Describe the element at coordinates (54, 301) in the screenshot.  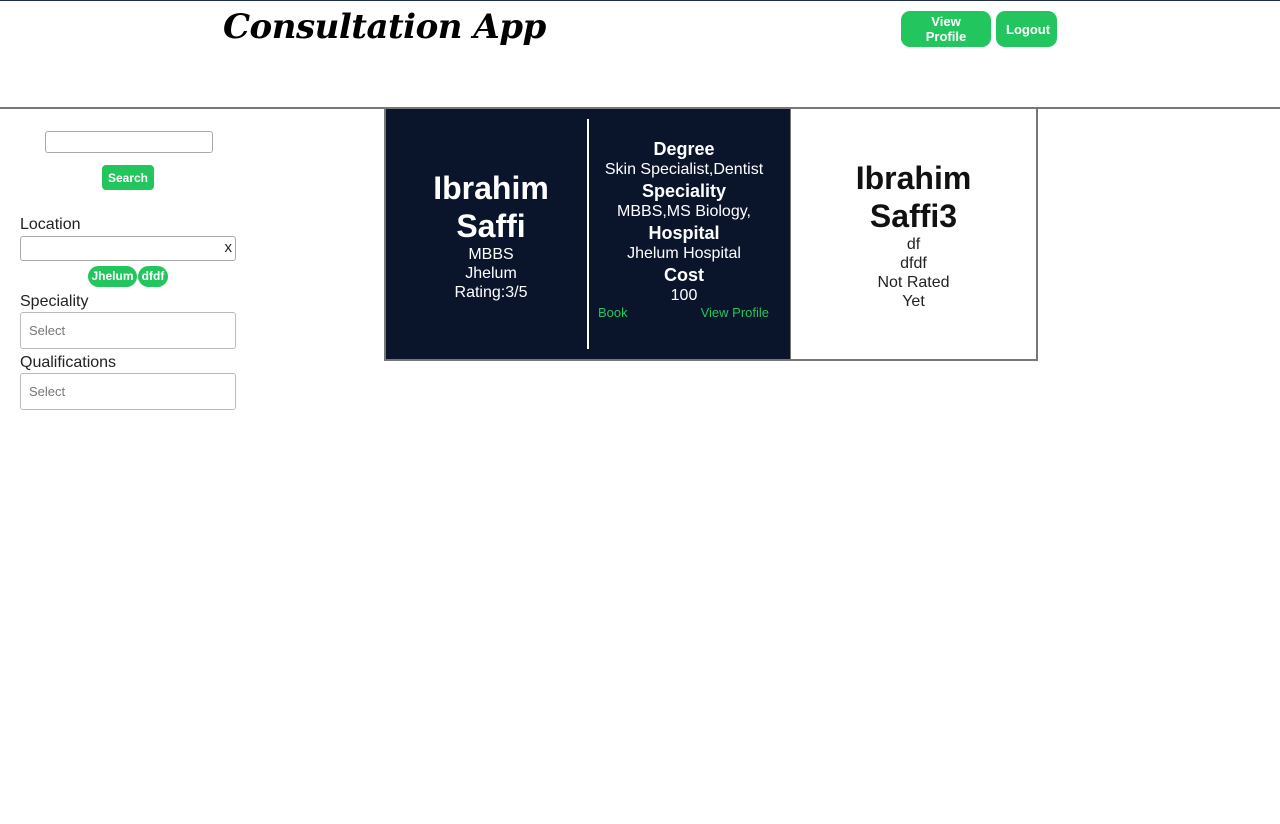
I see `speciality-label: Speciality` at that location.